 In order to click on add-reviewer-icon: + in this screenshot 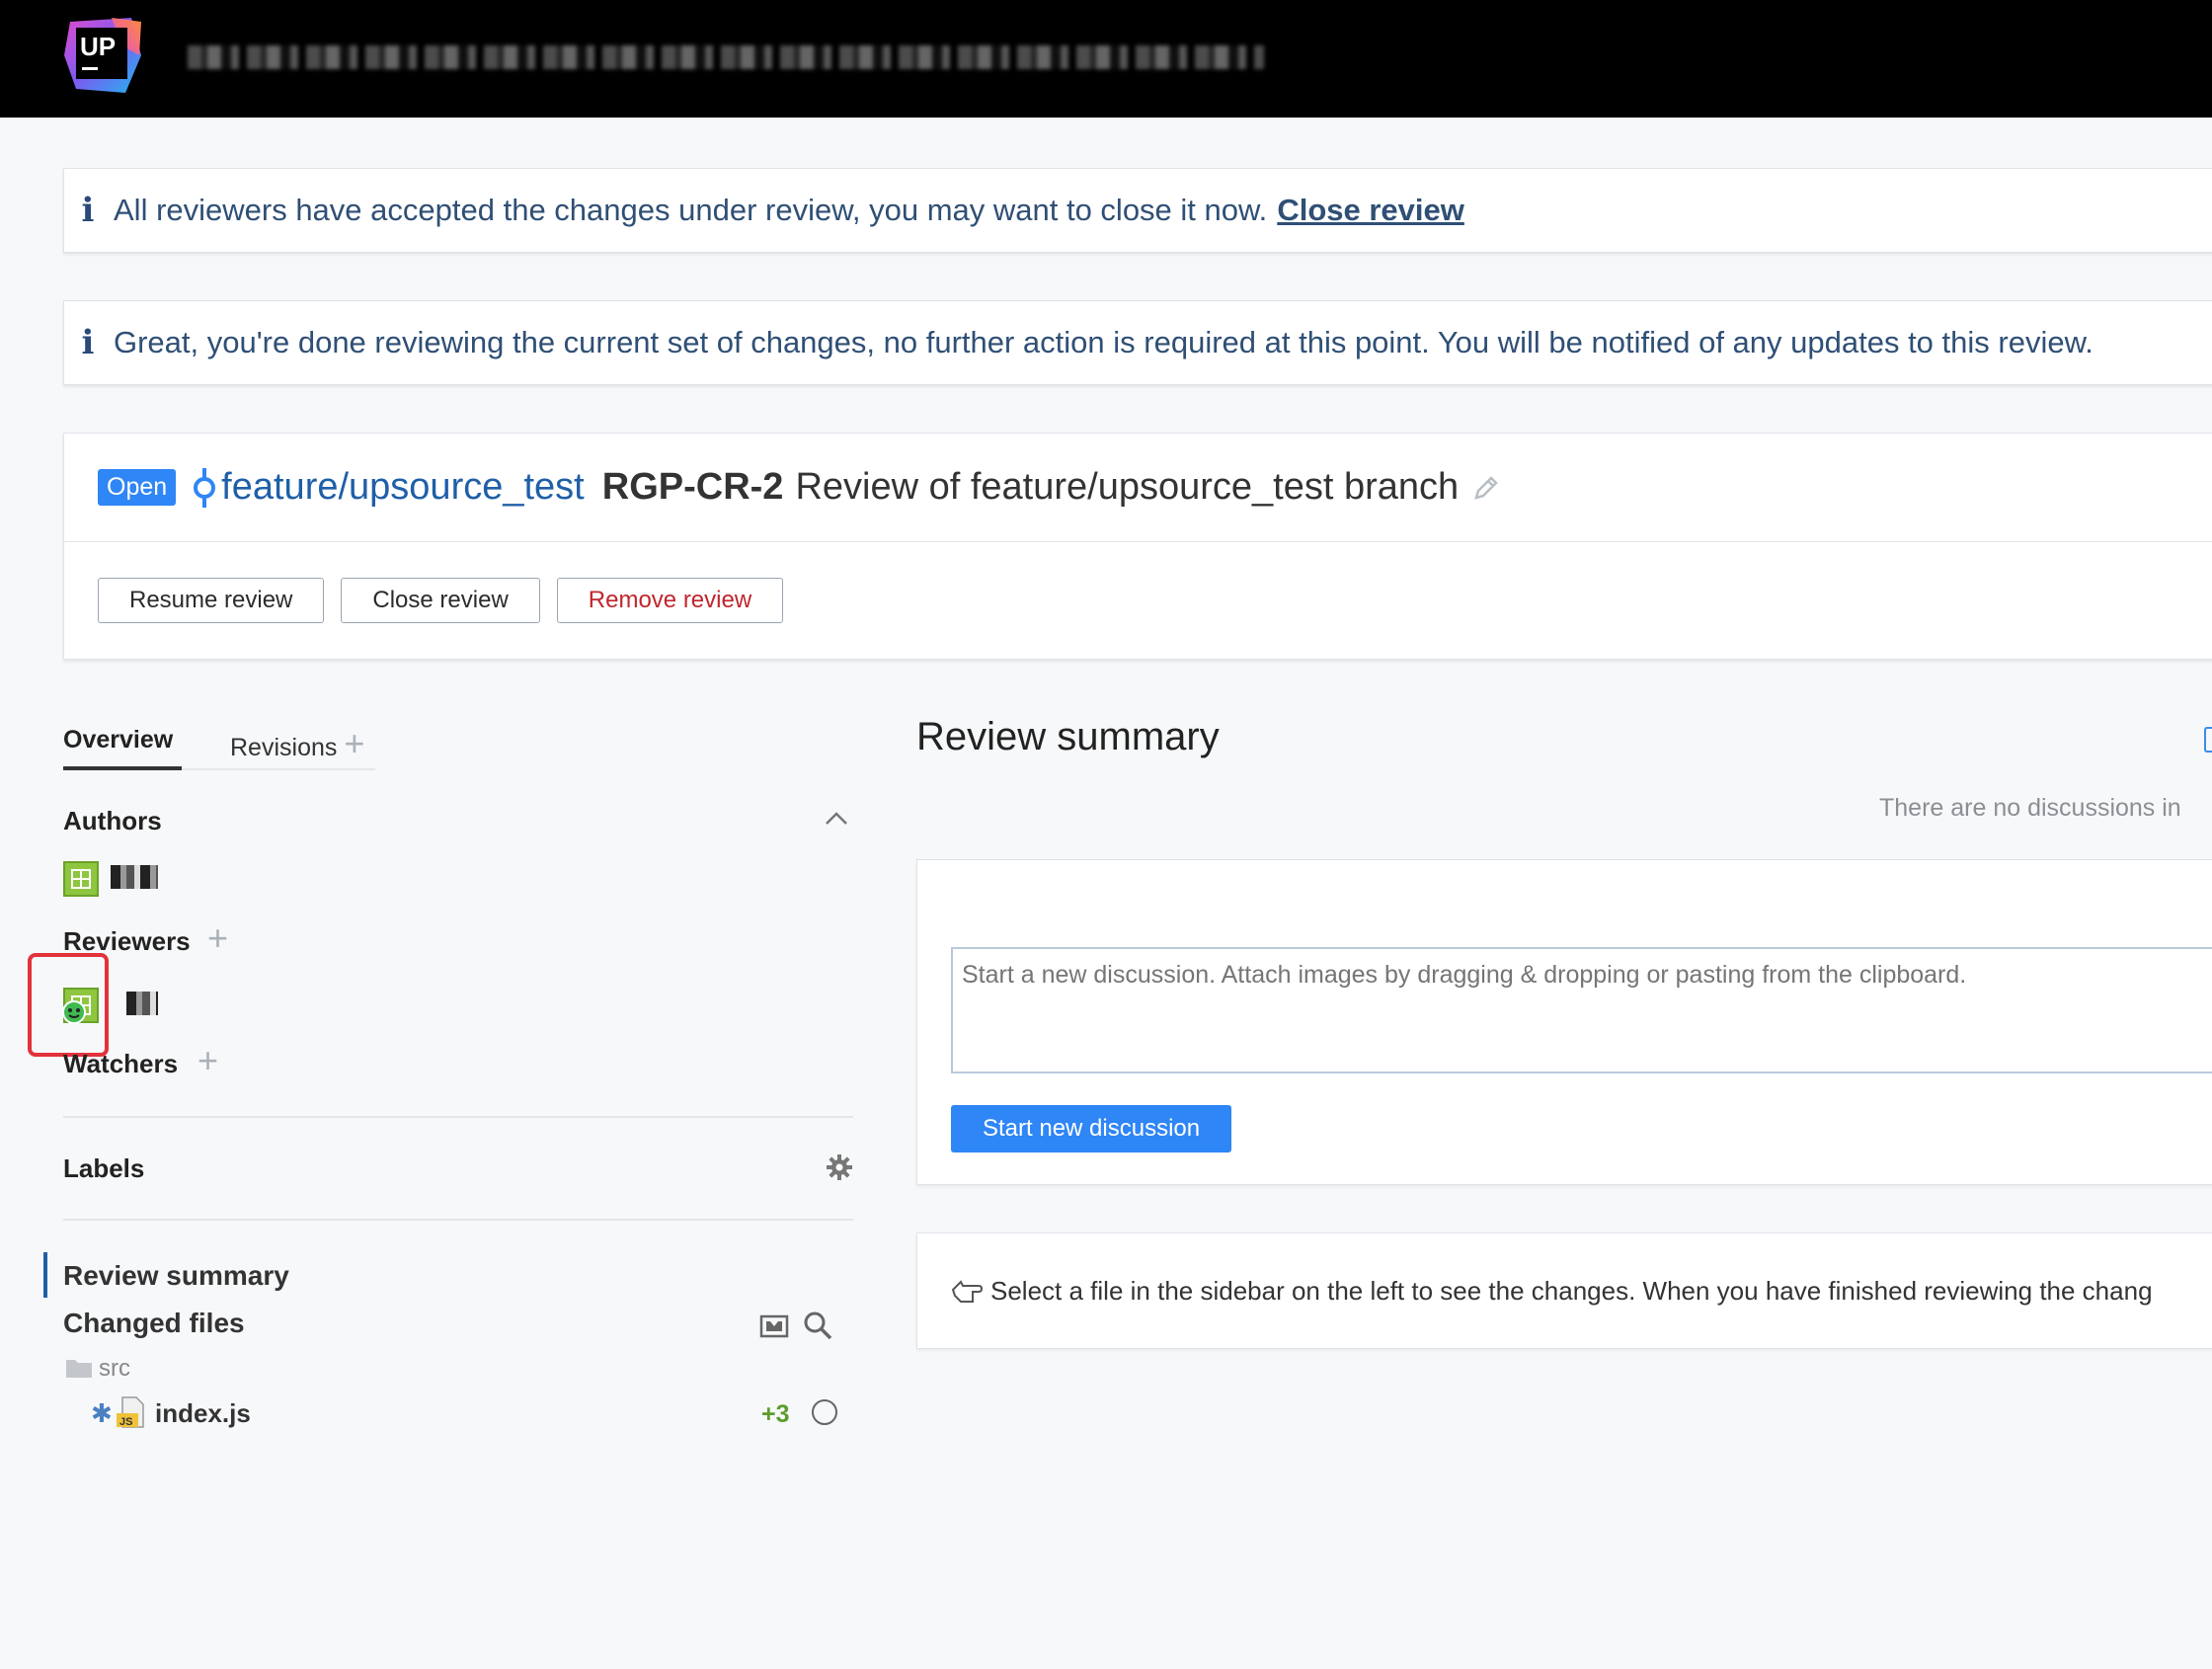, I will do `click(218, 938)`.